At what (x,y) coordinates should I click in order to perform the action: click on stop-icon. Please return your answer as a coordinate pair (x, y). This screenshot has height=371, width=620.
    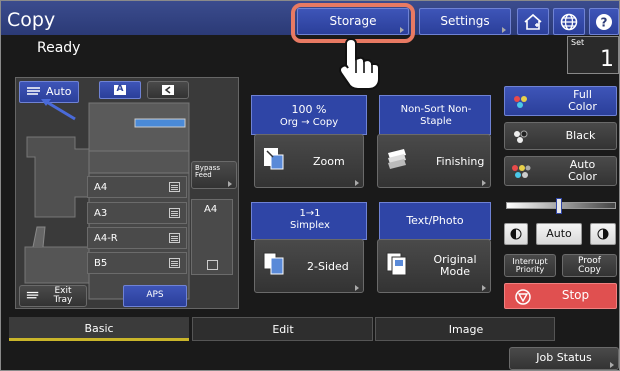
    Looking at the image, I should click on (523, 297).